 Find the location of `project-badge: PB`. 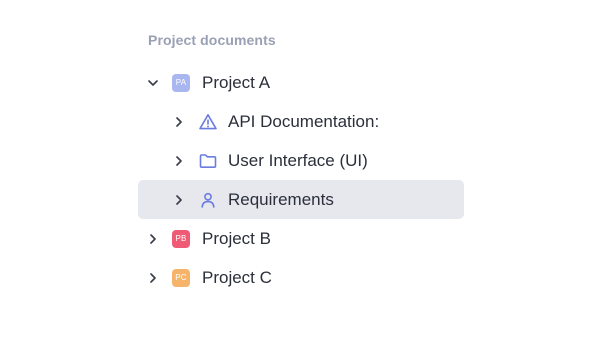

project-badge: PB is located at coordinates (181, 238).